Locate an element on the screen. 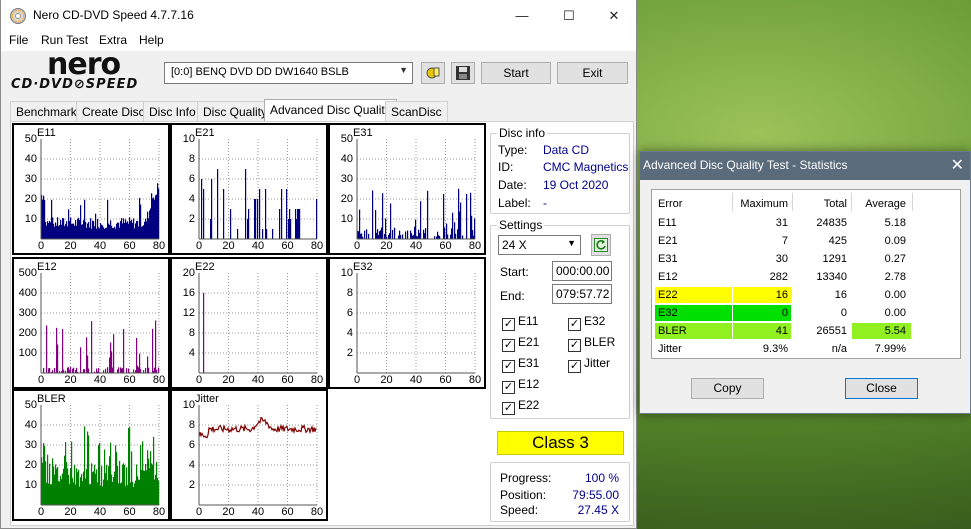 The height and width of the screenshot is (529, 971). check-jitter: ✓ Jitter is located at coordinates (589, 364).